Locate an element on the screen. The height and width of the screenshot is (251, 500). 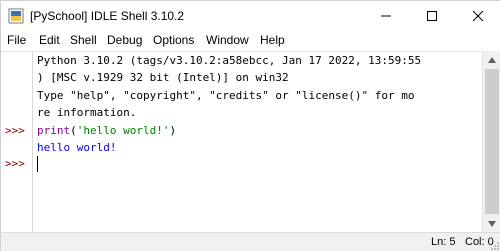
menu-shell: Shell is located at coordinates (83, 40).